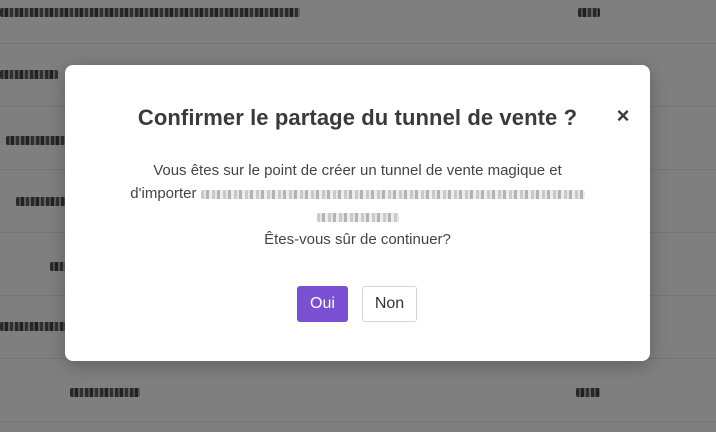 This screenshot has height=432, width=716. I want to click on message-question: Êtes-vous sûr de continuer?, so click(357, 239).